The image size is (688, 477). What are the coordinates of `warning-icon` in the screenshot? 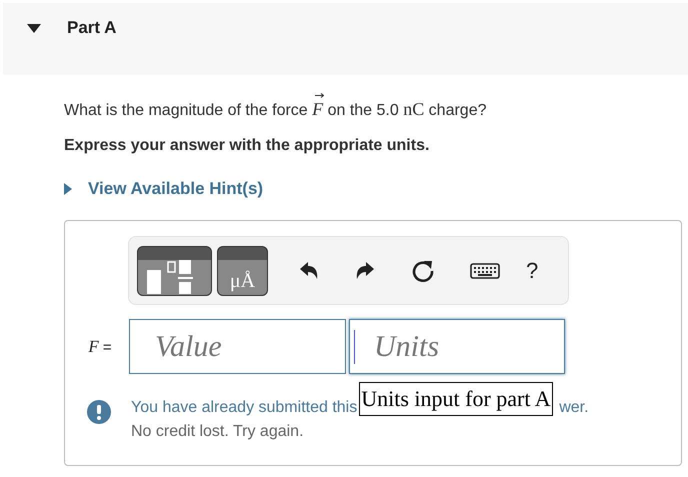 It's located at (99, 412).